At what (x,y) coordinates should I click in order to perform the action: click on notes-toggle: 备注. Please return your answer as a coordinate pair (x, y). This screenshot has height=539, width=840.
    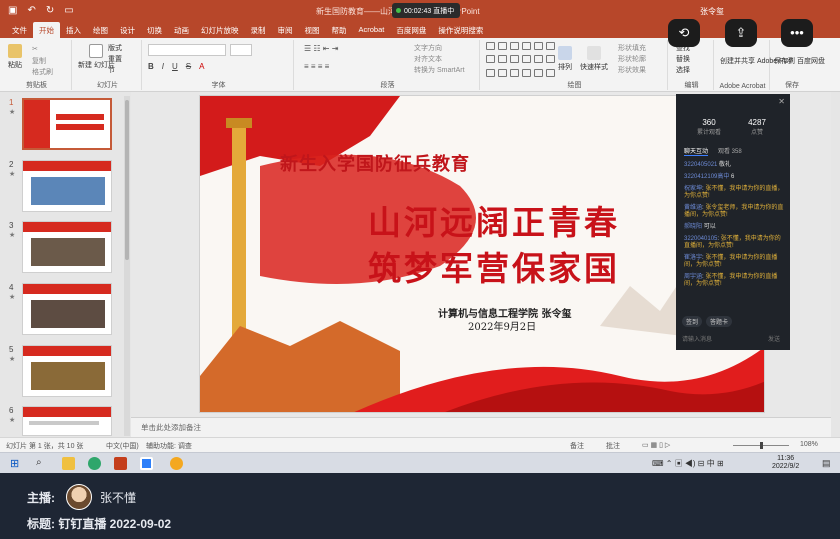
    Looking at the image, I should click on (577, 446).